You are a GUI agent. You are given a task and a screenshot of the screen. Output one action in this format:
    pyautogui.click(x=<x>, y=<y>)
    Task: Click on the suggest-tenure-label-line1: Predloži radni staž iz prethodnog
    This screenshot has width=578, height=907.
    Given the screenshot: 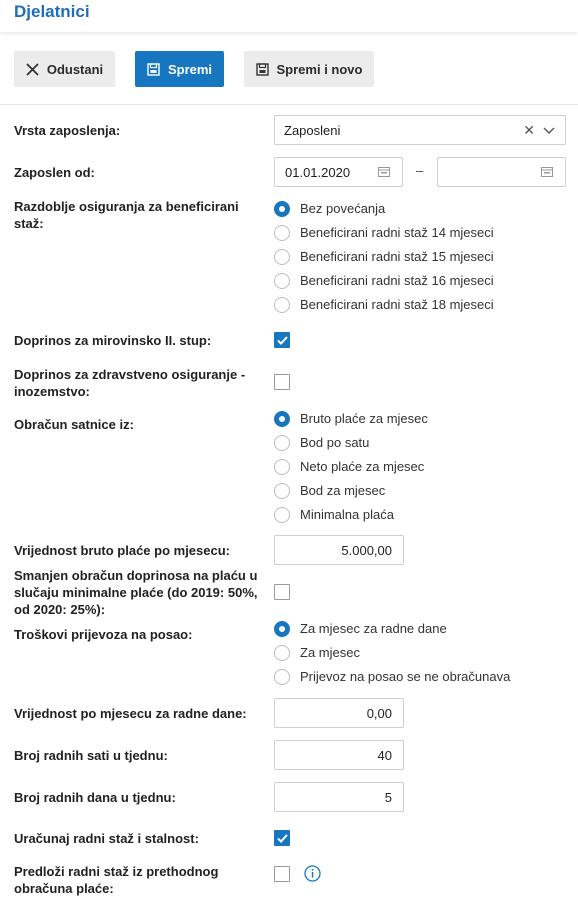 What is the action you would take?
    pyautogui.click(x=116, y=871)
    